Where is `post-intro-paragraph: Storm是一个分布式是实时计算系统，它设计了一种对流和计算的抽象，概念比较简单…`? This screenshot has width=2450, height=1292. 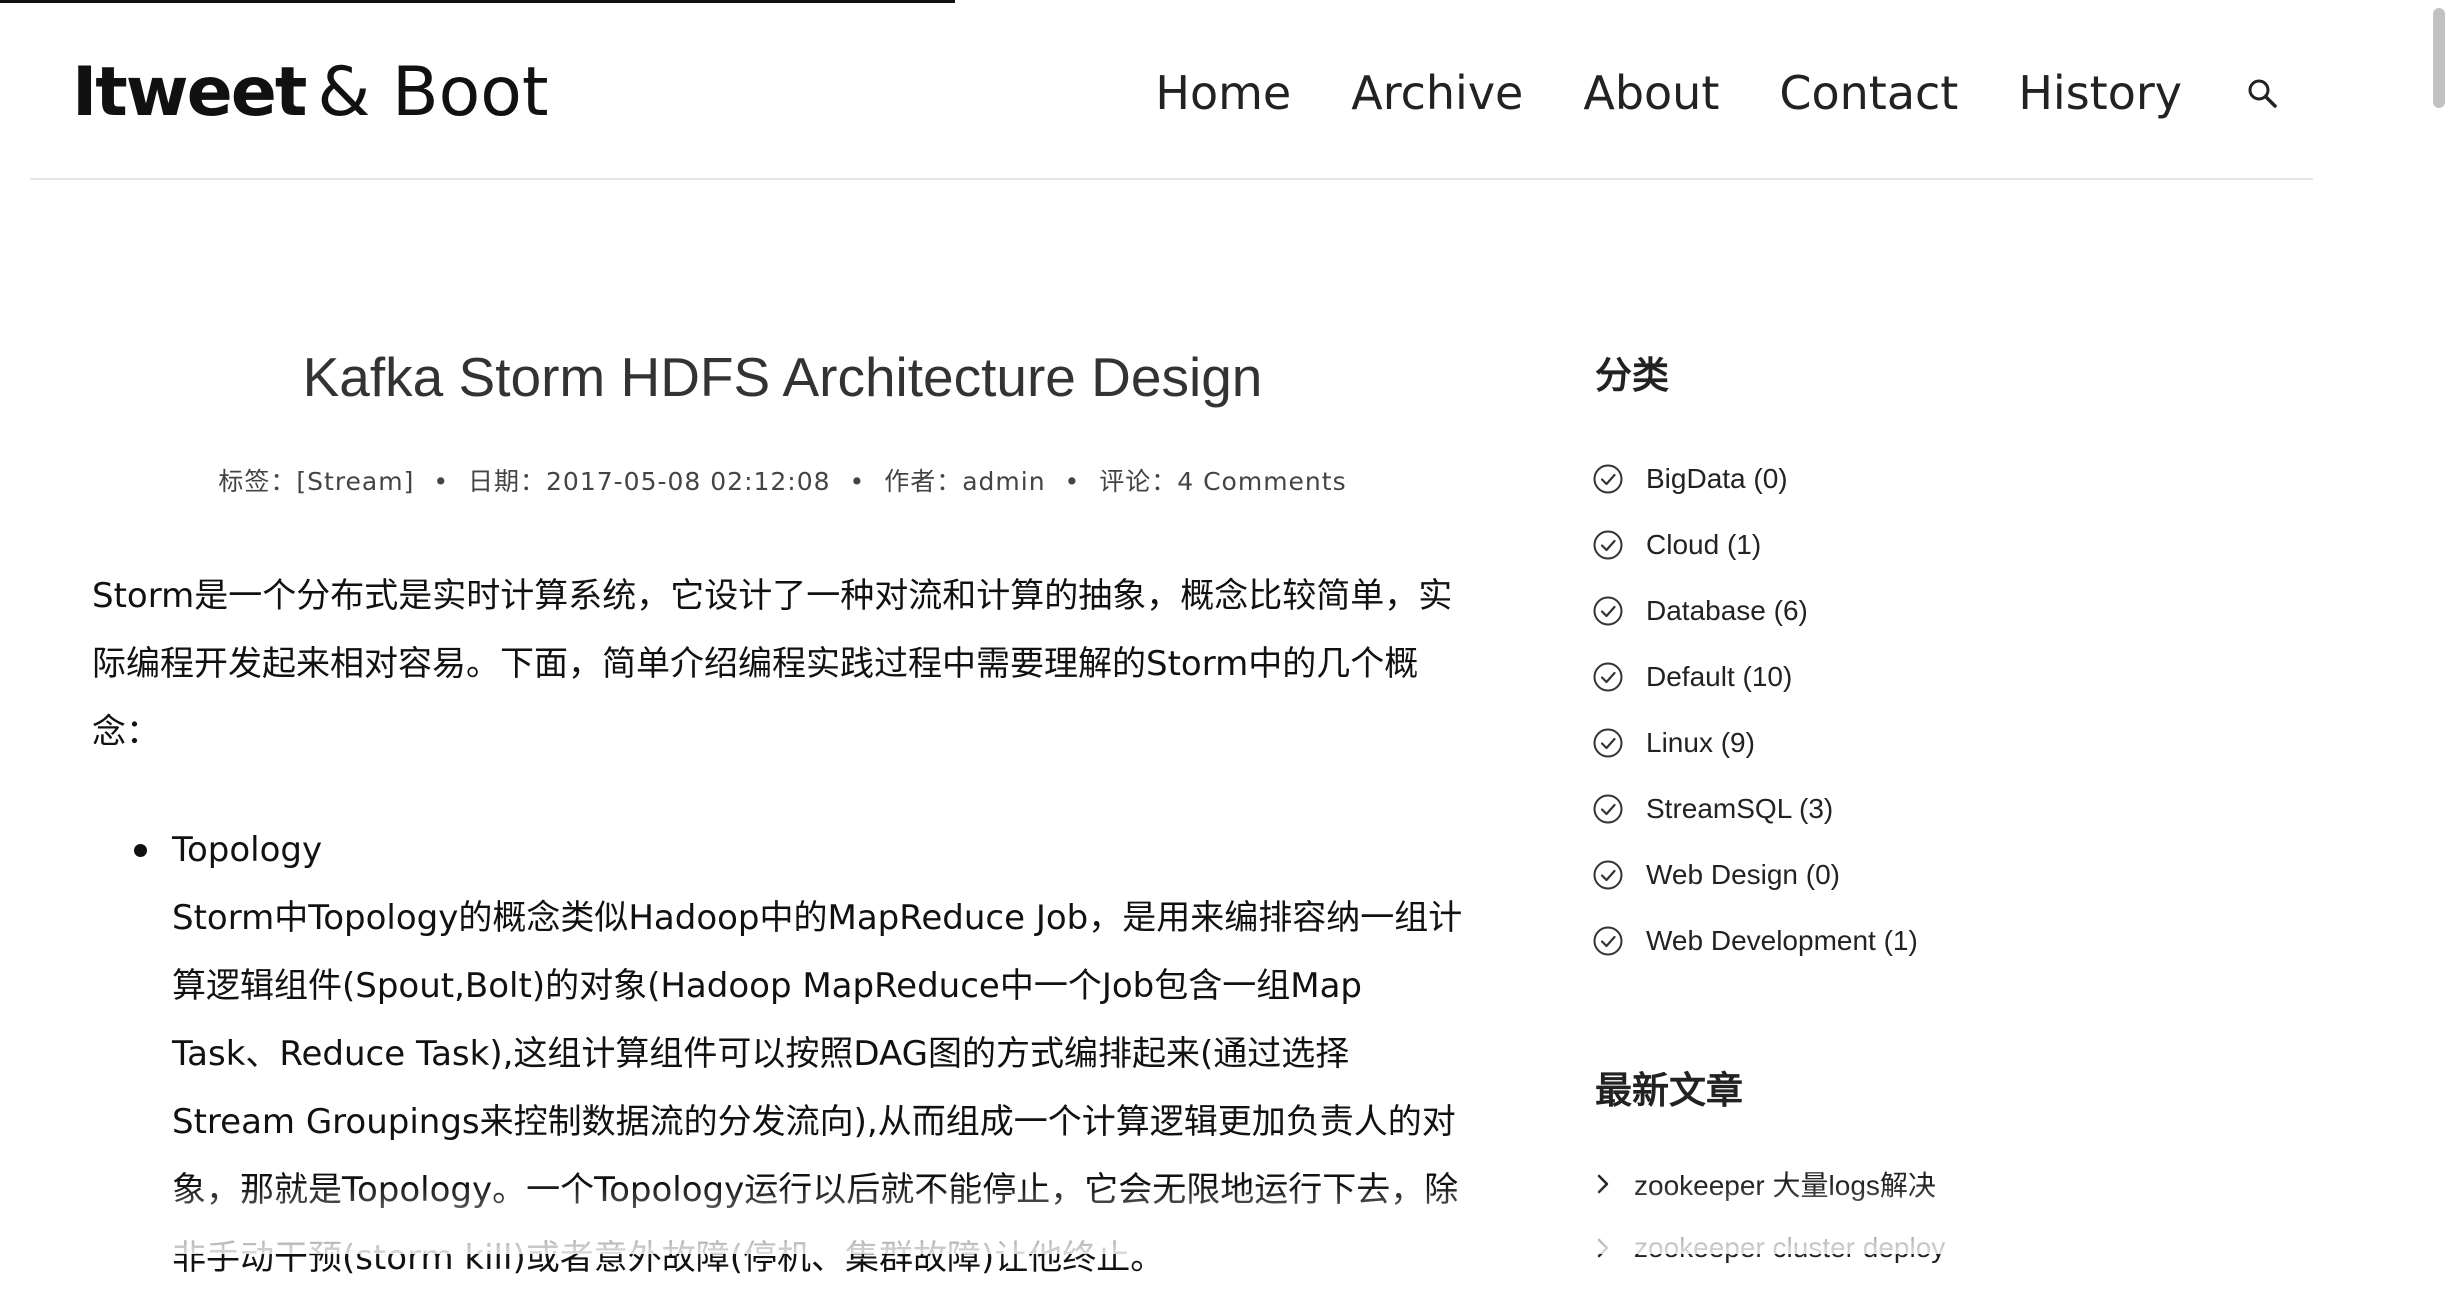
post-intro-paragraph: Storm是一个分布式是实时计算系统，它设计了一种对流和计算的抽象，概念比较简单… is located at coordinates (772, 664).